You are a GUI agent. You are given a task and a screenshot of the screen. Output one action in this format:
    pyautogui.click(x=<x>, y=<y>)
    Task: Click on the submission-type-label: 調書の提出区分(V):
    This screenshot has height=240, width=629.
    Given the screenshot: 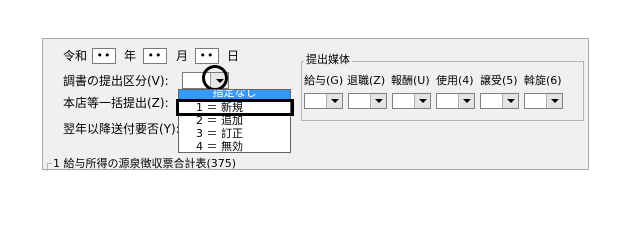 What is the action you would take?
    pyautogui.click(x=116, y=81)
    